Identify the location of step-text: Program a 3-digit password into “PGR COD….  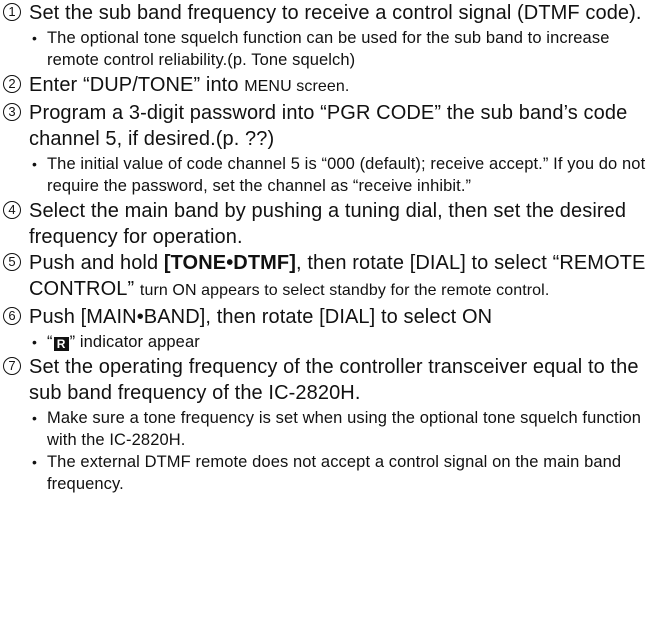
(341, 126).